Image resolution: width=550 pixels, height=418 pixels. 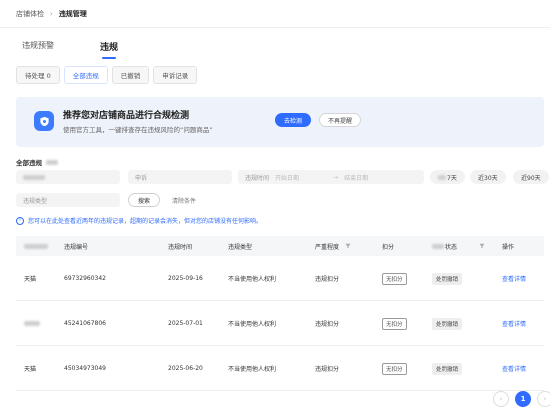 I want to click on cell-platform, so click(x=32, y=323).